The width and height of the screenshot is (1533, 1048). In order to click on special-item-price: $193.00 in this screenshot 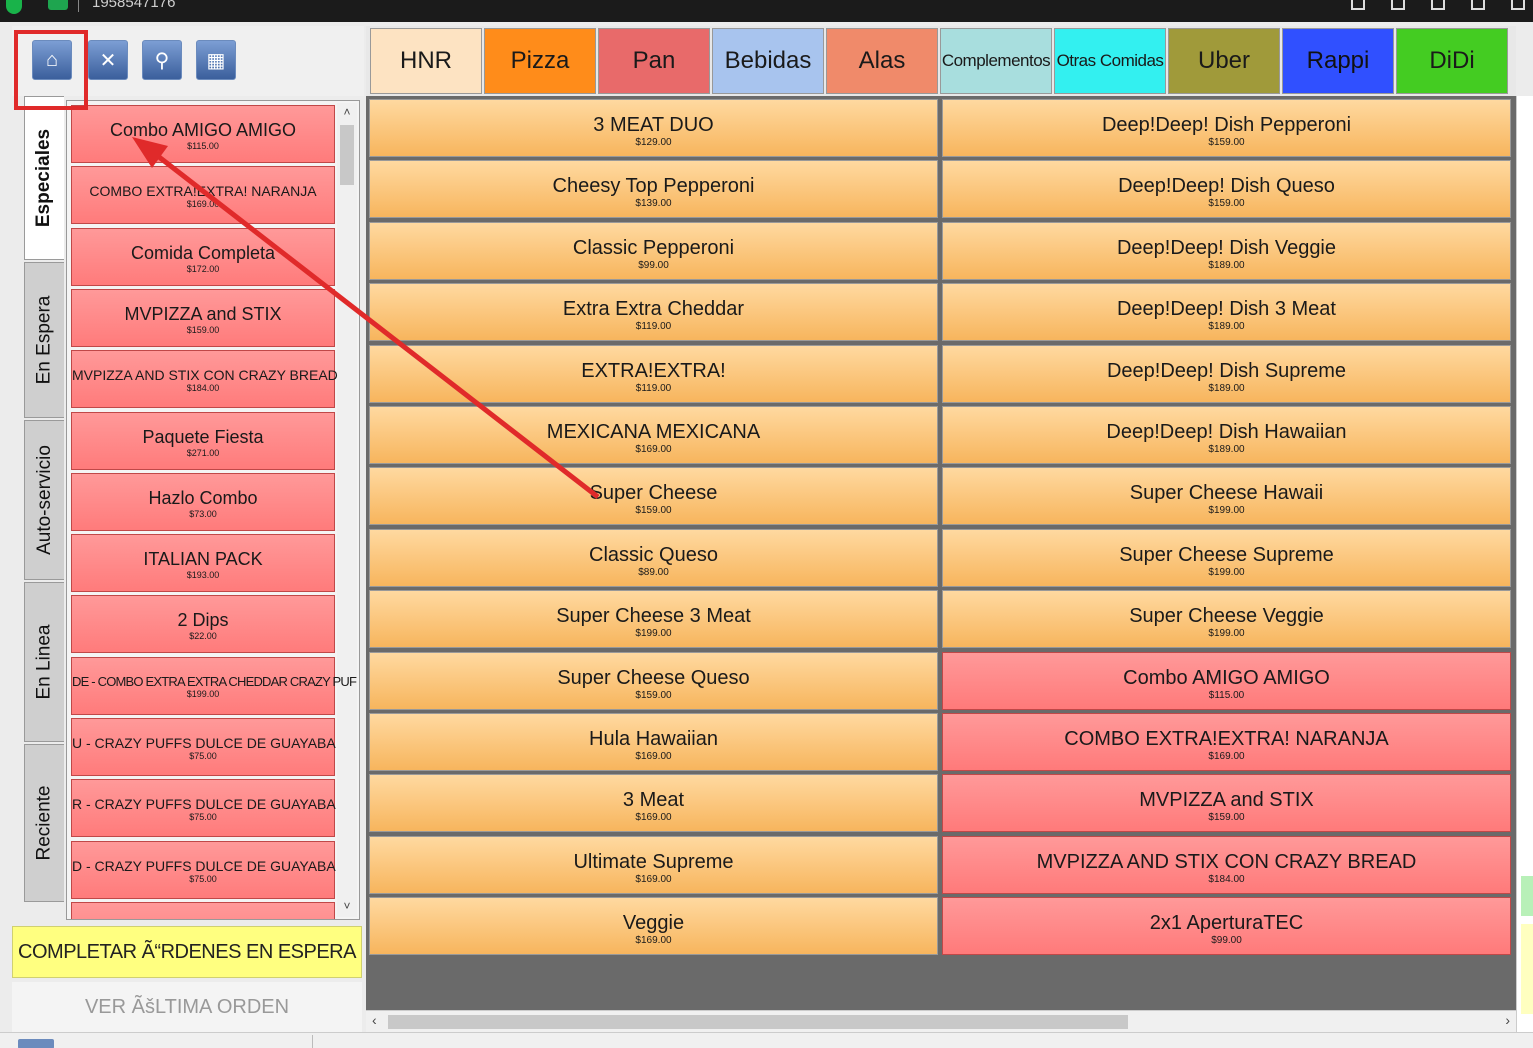, I will do `click(203, 575)`.